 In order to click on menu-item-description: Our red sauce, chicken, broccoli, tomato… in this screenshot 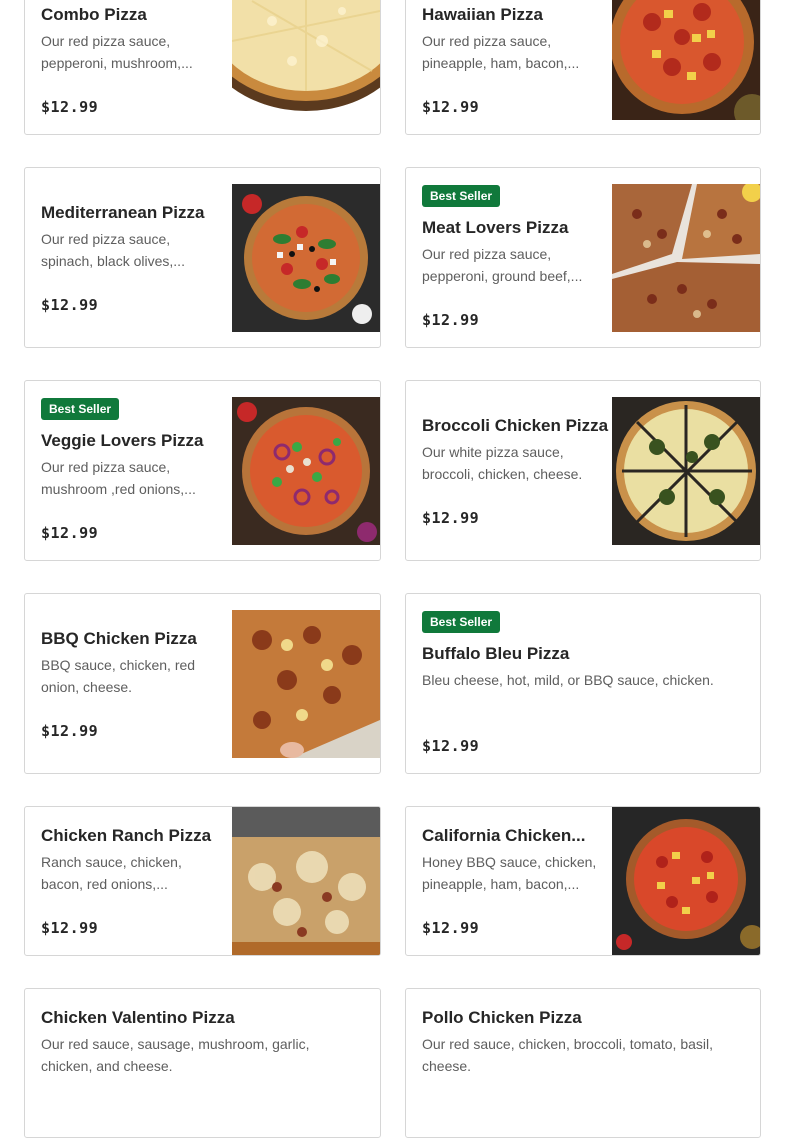, I will do `click(568, 1055)`.